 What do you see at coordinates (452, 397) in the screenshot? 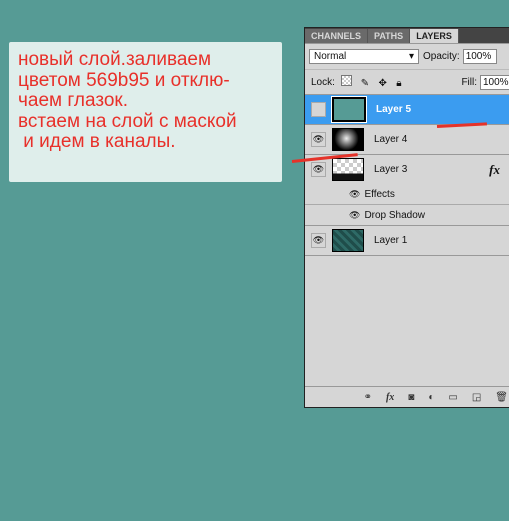
I see `folder-icon: ▭` at bounding box center [452, 397].